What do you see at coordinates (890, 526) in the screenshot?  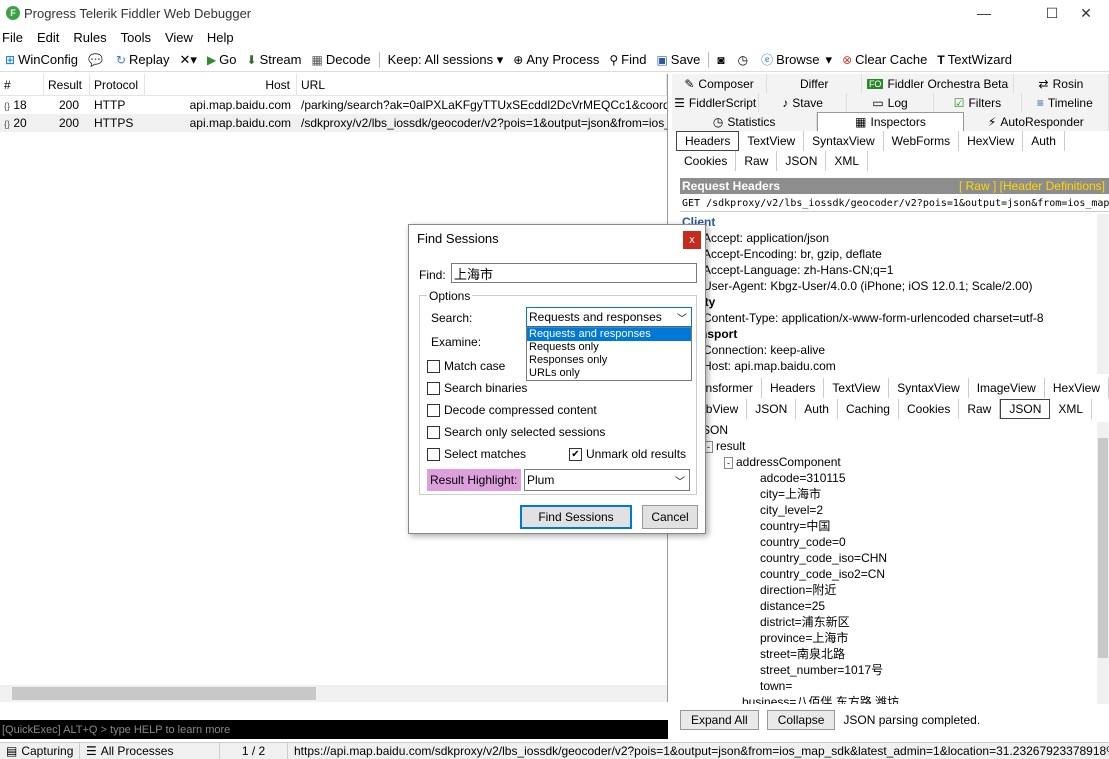 I see `json-field: country=中国` at bounding box center [890, 526].